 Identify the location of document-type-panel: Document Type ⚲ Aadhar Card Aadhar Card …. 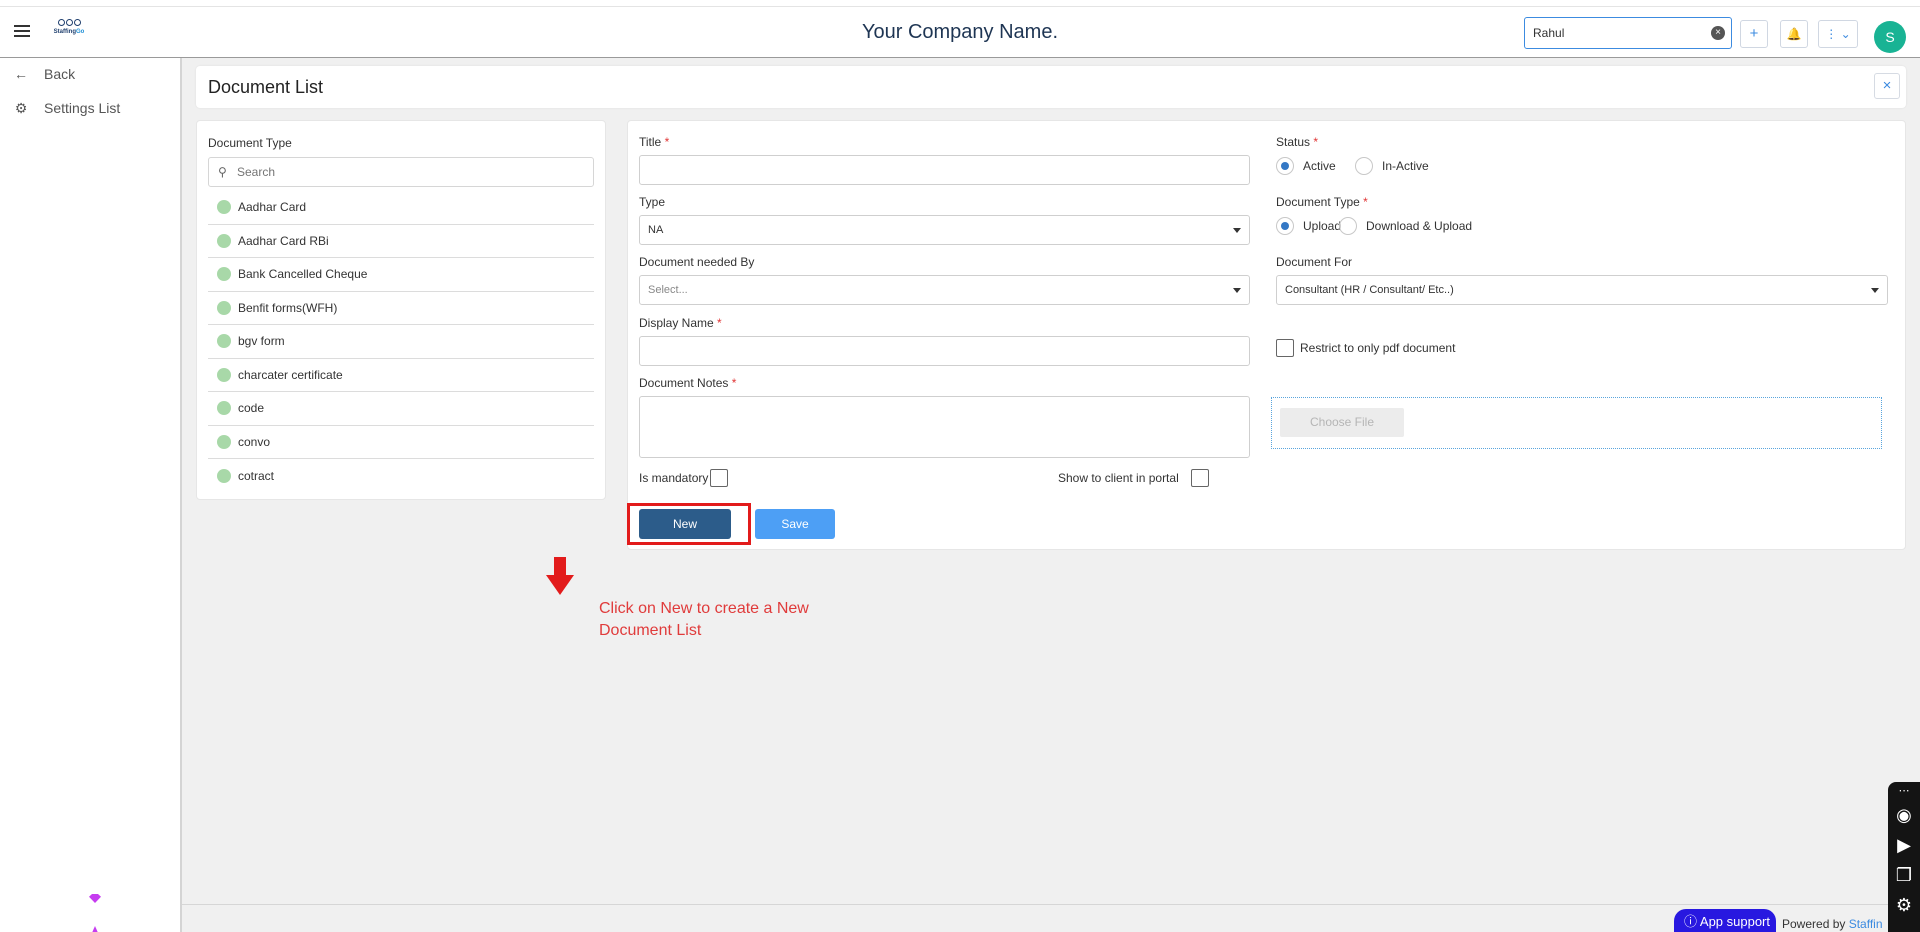
(401, 310).